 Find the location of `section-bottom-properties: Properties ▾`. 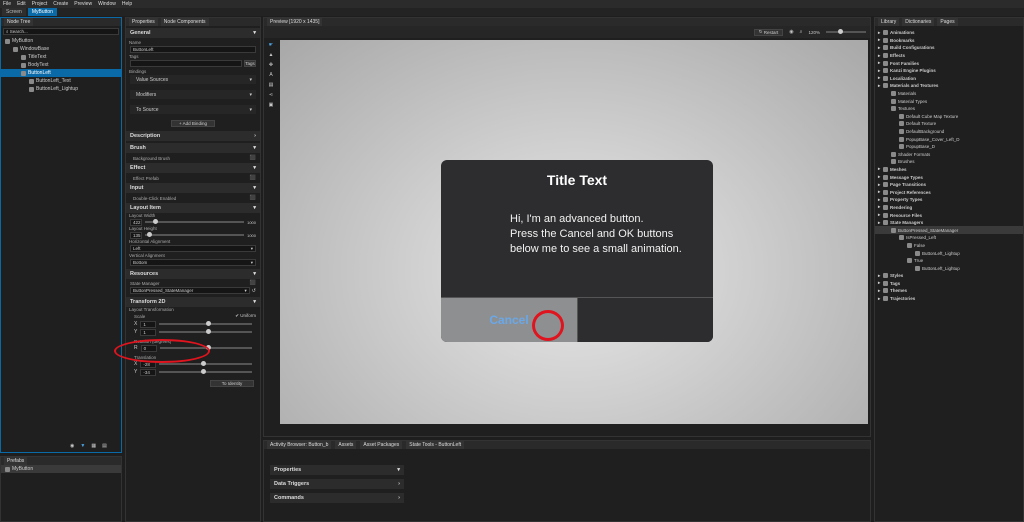

section-bottom-properties: Properties ▾ is located at coordinates (337, 470).